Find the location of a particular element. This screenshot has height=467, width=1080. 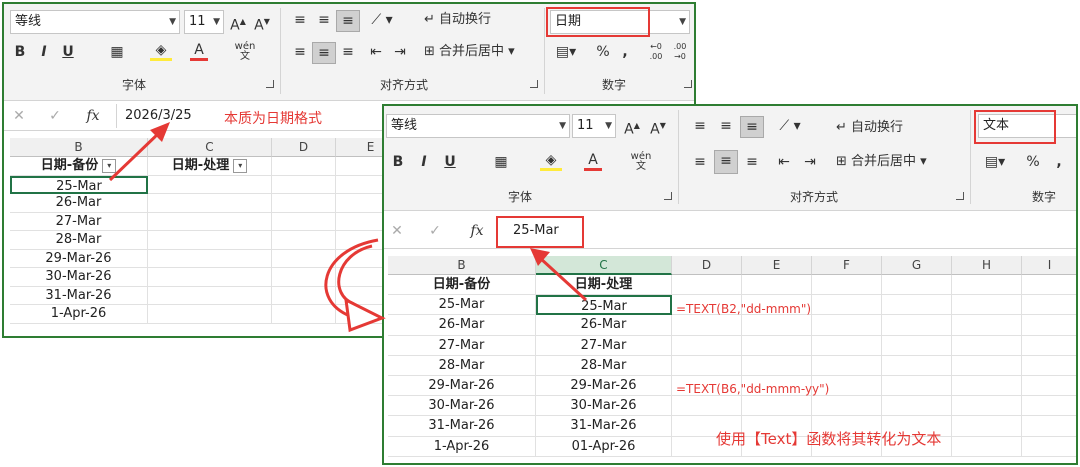

enter-icon: ✓ is located at coordinates (55, 116).